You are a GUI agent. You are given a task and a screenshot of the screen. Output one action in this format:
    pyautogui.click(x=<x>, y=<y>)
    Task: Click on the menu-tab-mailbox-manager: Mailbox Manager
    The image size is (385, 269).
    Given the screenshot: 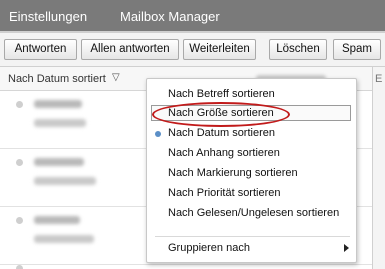 What is the action you would take?
    pyautogui.click(x=170, y=16)
    